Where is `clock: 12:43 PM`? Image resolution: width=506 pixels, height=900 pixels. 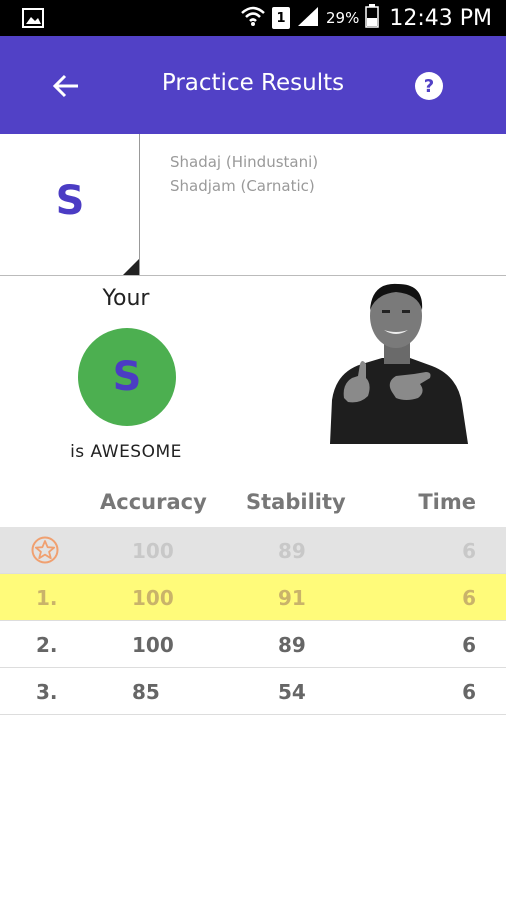
clock: 12:43 PM is located at coordinates (440, 18).